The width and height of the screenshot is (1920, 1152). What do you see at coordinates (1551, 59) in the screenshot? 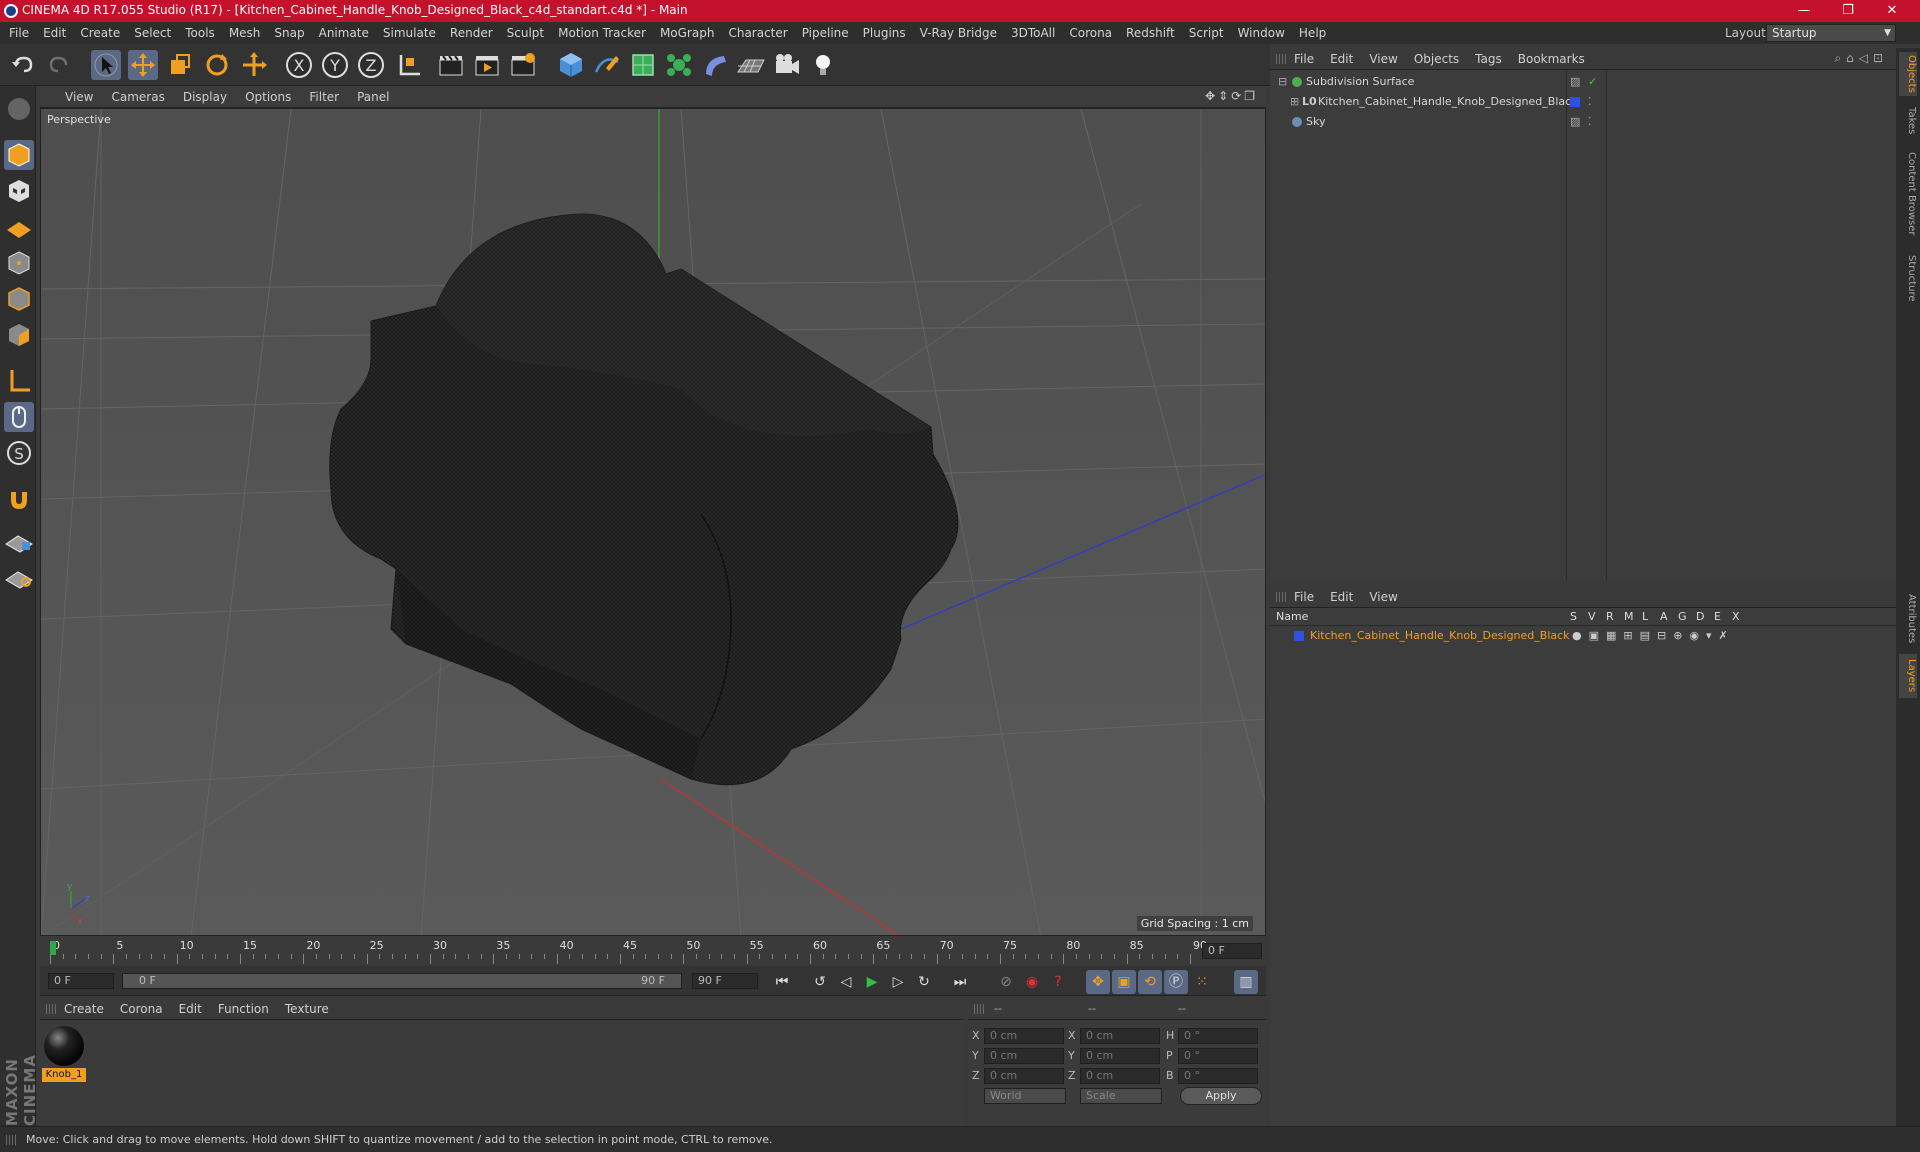
I see `object-menu-bookmarks: Bookmarks` at bounding box center [1551, 59].